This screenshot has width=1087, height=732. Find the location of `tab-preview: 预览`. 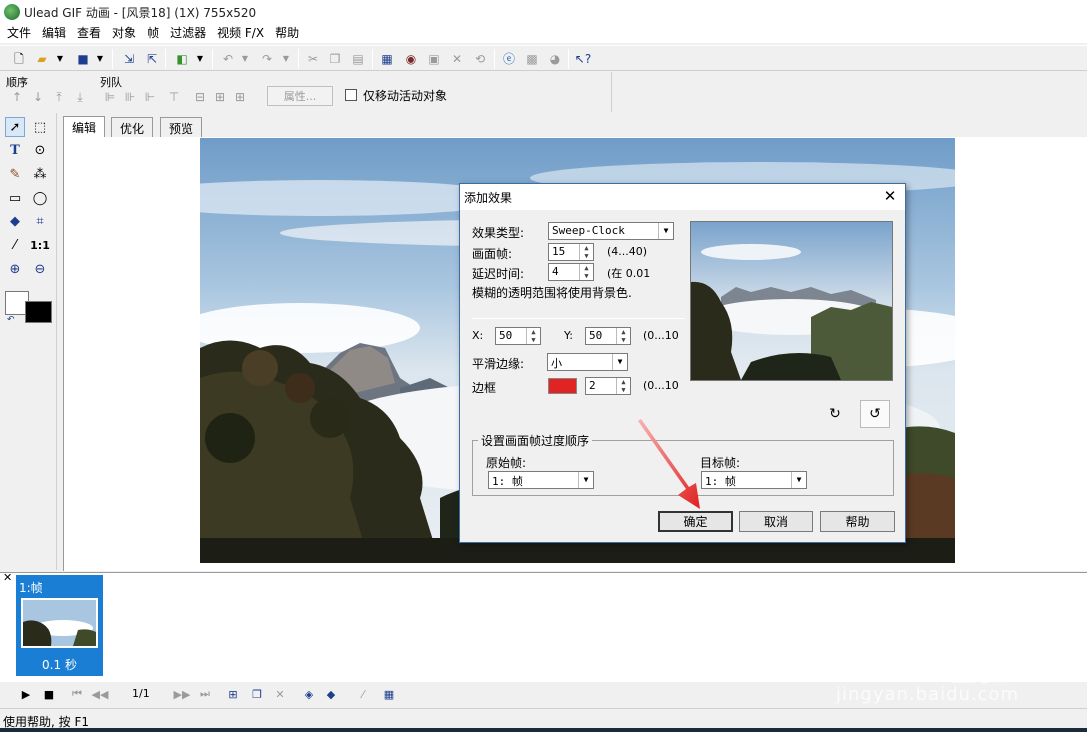

tab-preview: 预览 is located at coordinates (181, 127).